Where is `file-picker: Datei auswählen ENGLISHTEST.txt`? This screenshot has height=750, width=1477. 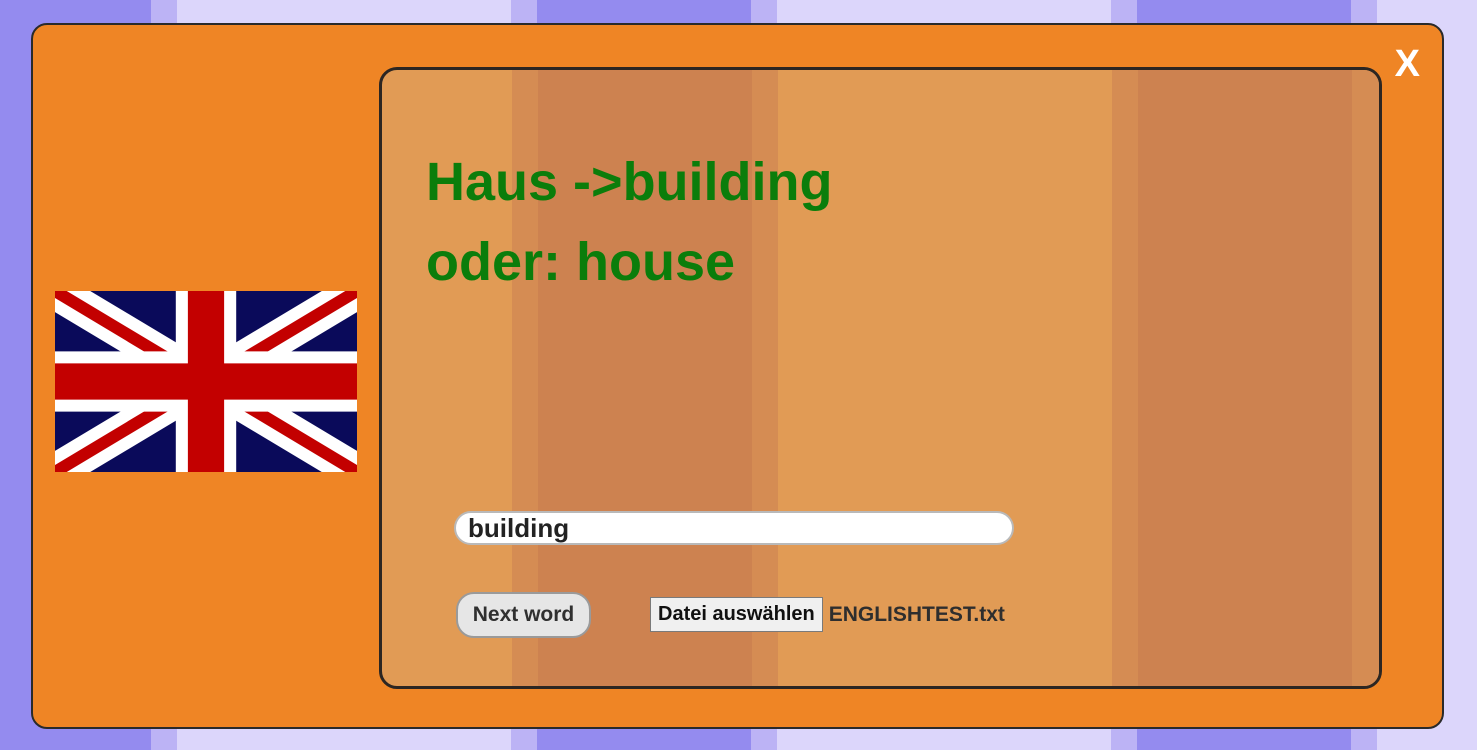
file-picker: Datei auswählen ENGLISHTEST.txt is located at coordinates (827, 614).